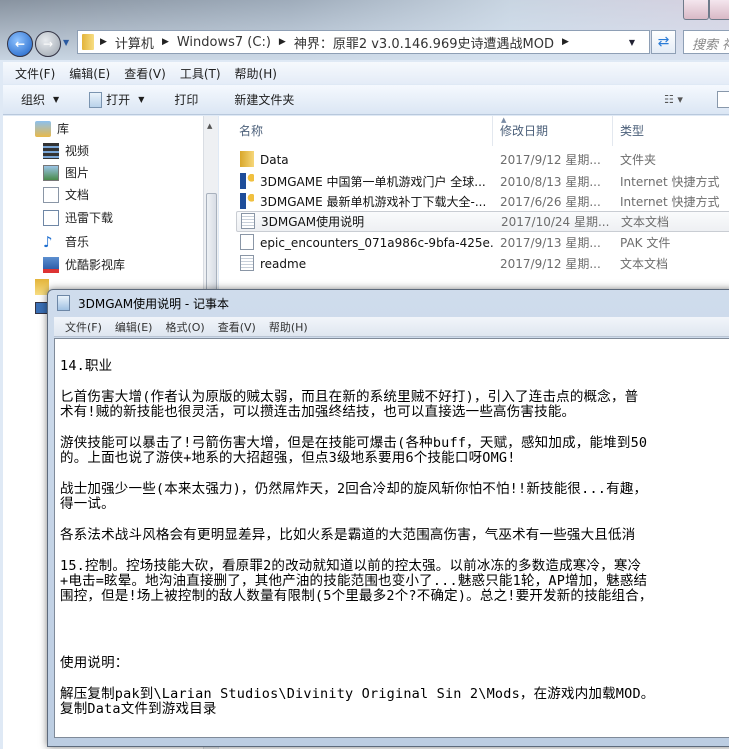  Describe the element at coordinates (77, 242) in the screenshot. I see `nav-label: 音乐` at that location.